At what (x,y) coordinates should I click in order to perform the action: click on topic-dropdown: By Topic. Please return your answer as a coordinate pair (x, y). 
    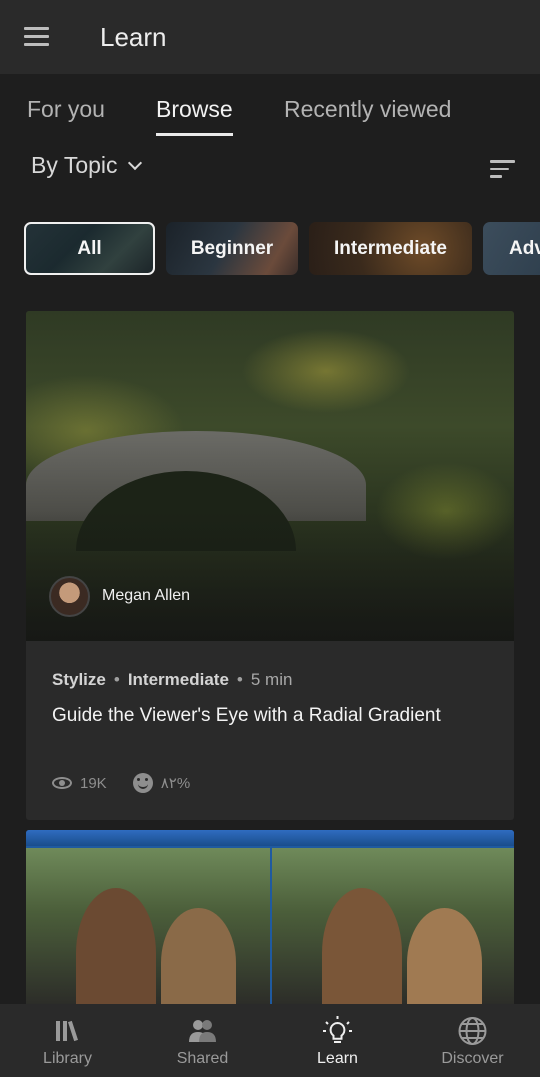
    Looking at the image, I should click on (86, 165).